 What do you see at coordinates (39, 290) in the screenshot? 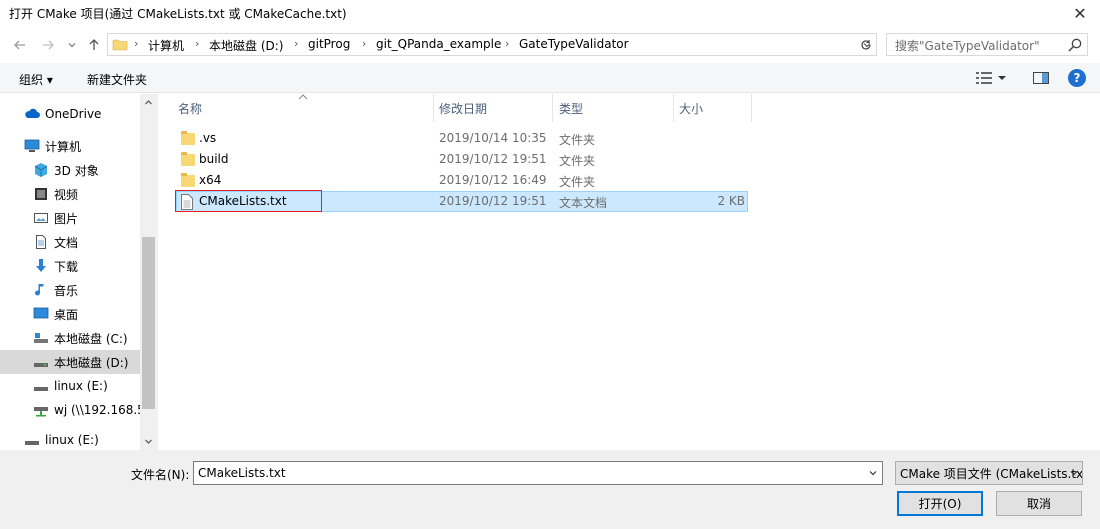
I see `music-icon` at bounding box center [39, 290].